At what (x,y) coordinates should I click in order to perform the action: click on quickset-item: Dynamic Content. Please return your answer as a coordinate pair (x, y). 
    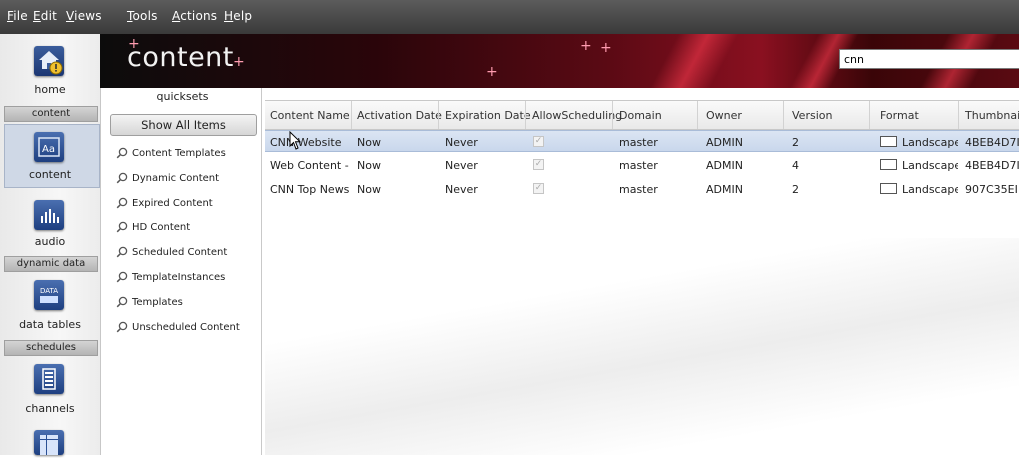
    Looking at the image, I should click on (167, 178).